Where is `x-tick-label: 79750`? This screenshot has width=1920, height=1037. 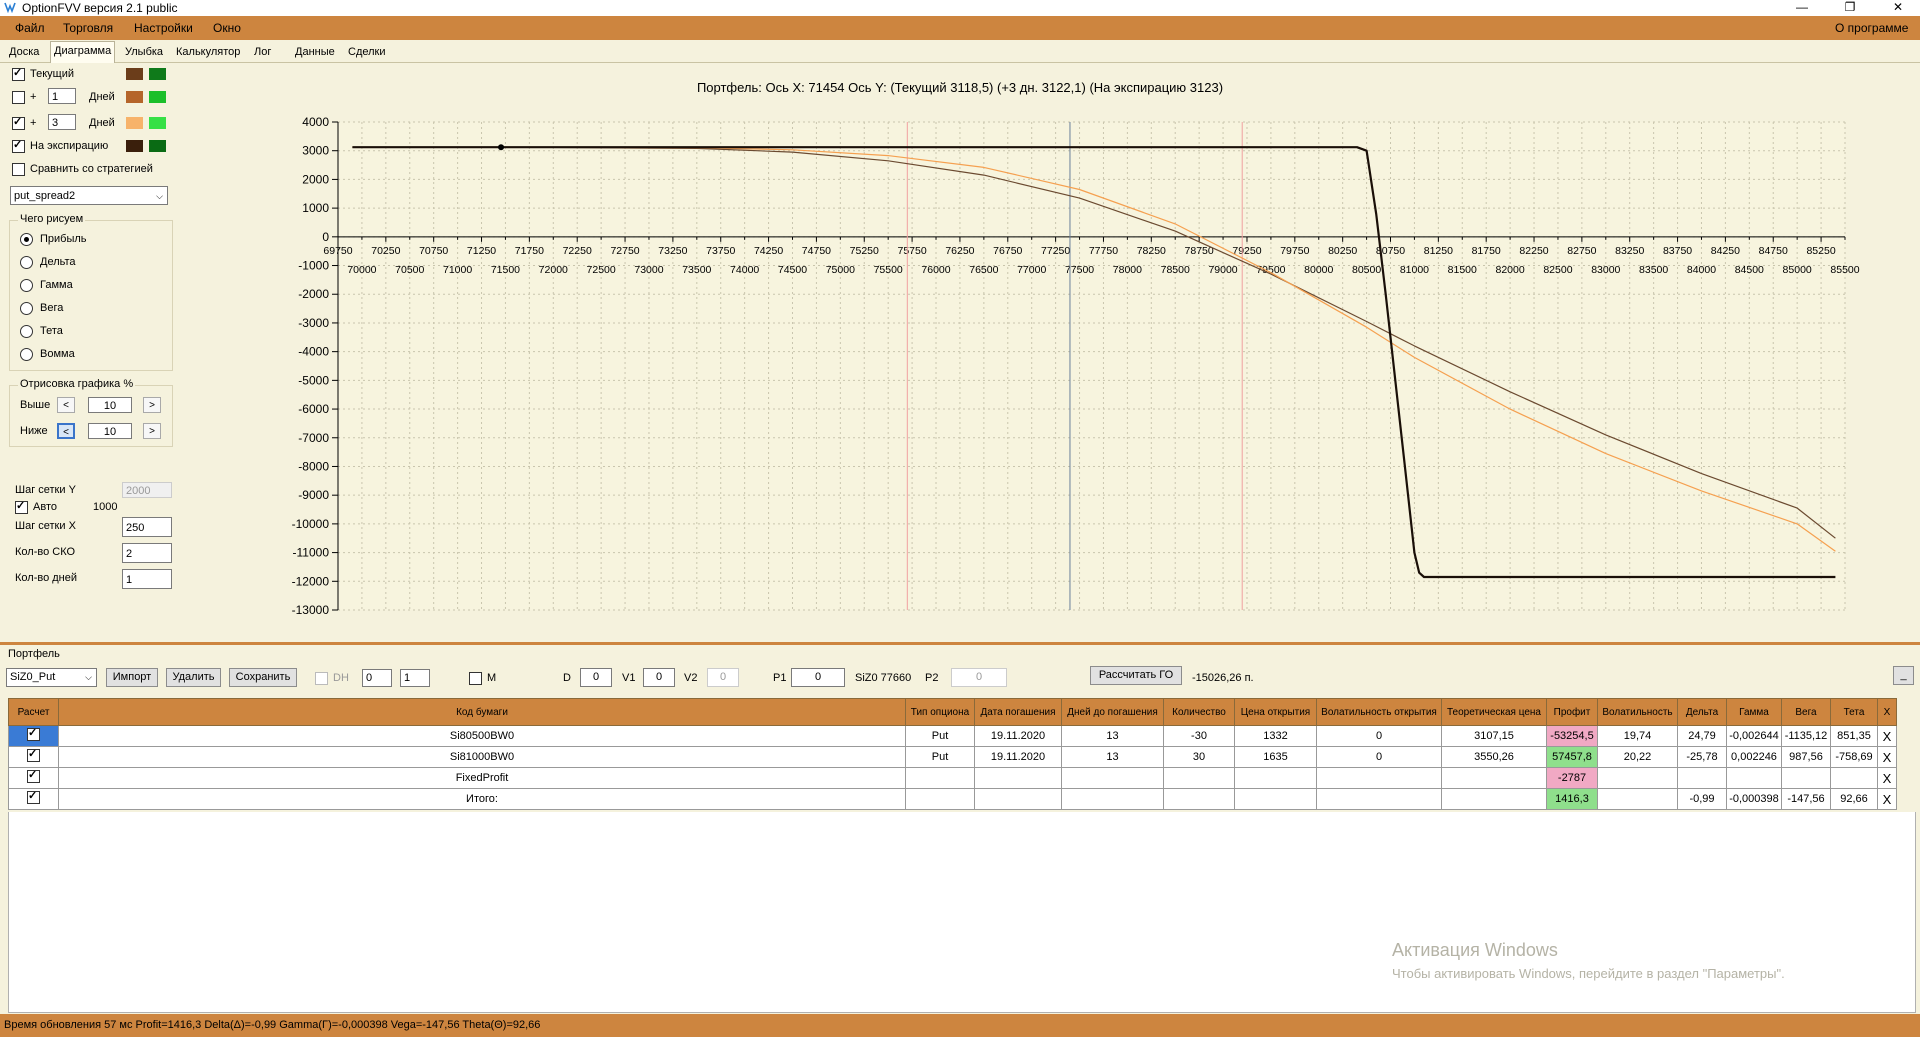
x-tick-label: 79750 is located at coordinates (1294, 251).